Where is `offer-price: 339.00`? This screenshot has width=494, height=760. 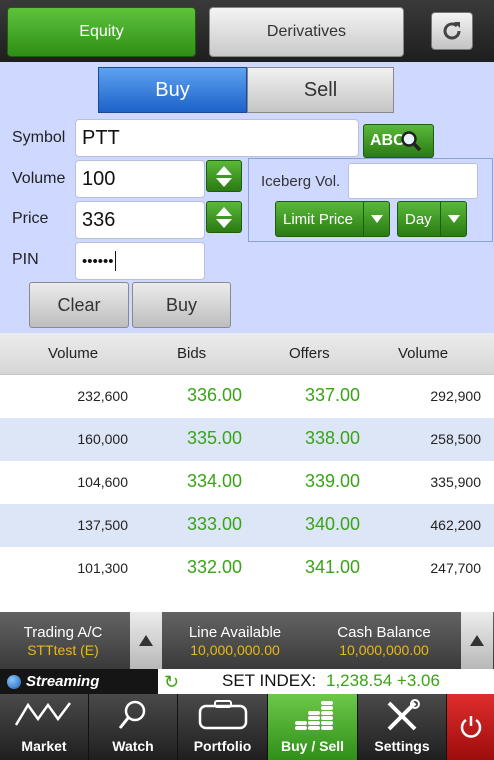 offer-price: 339.00 is located at coordinates (332, 481).